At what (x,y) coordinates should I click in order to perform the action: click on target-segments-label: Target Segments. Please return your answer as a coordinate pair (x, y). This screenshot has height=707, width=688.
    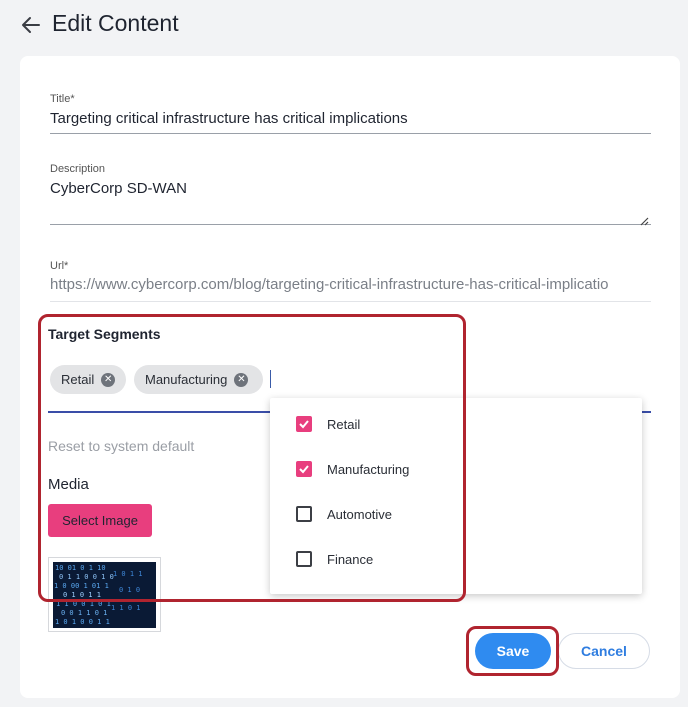
    Looking at the image, I should click on (104, 334).